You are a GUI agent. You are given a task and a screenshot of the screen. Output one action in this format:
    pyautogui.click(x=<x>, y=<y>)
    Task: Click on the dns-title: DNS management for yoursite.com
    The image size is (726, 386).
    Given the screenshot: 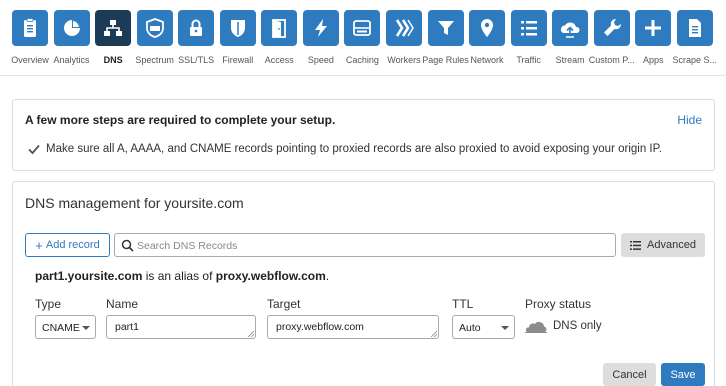 What is the action you would take?
    pyautogui.click(x=134, y=203)
    